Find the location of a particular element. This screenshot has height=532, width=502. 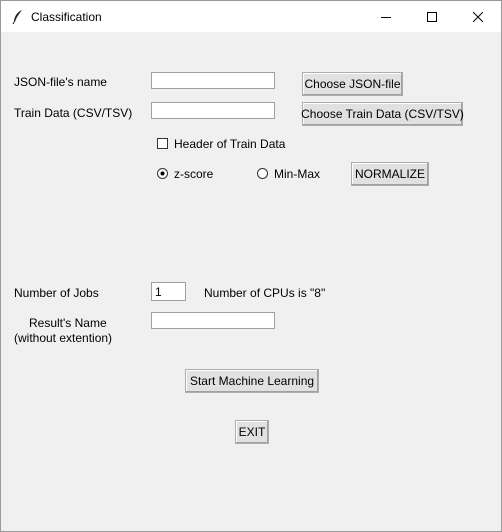

result-name-input is located at coordinates (213, 320).